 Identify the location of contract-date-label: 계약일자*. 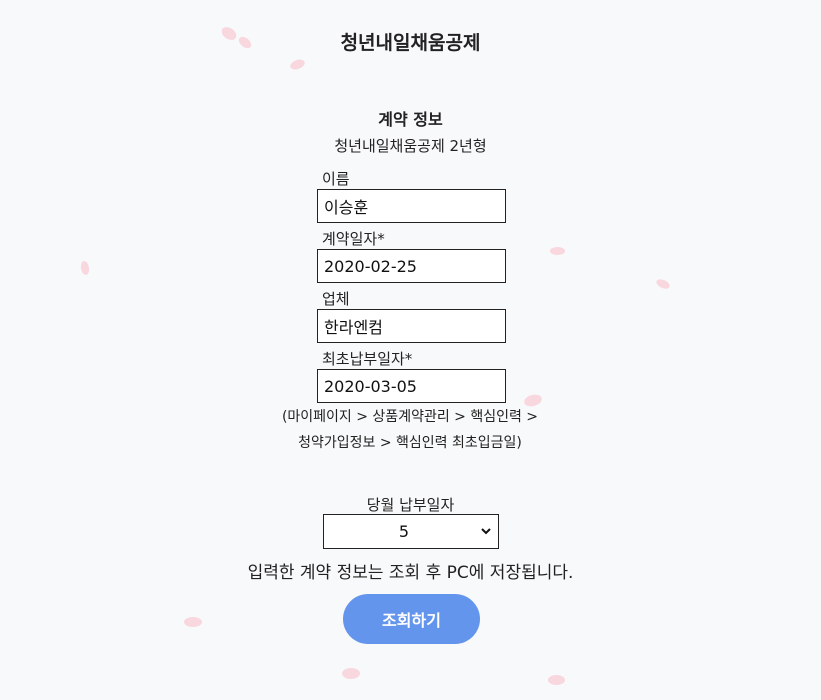
(353, 239).